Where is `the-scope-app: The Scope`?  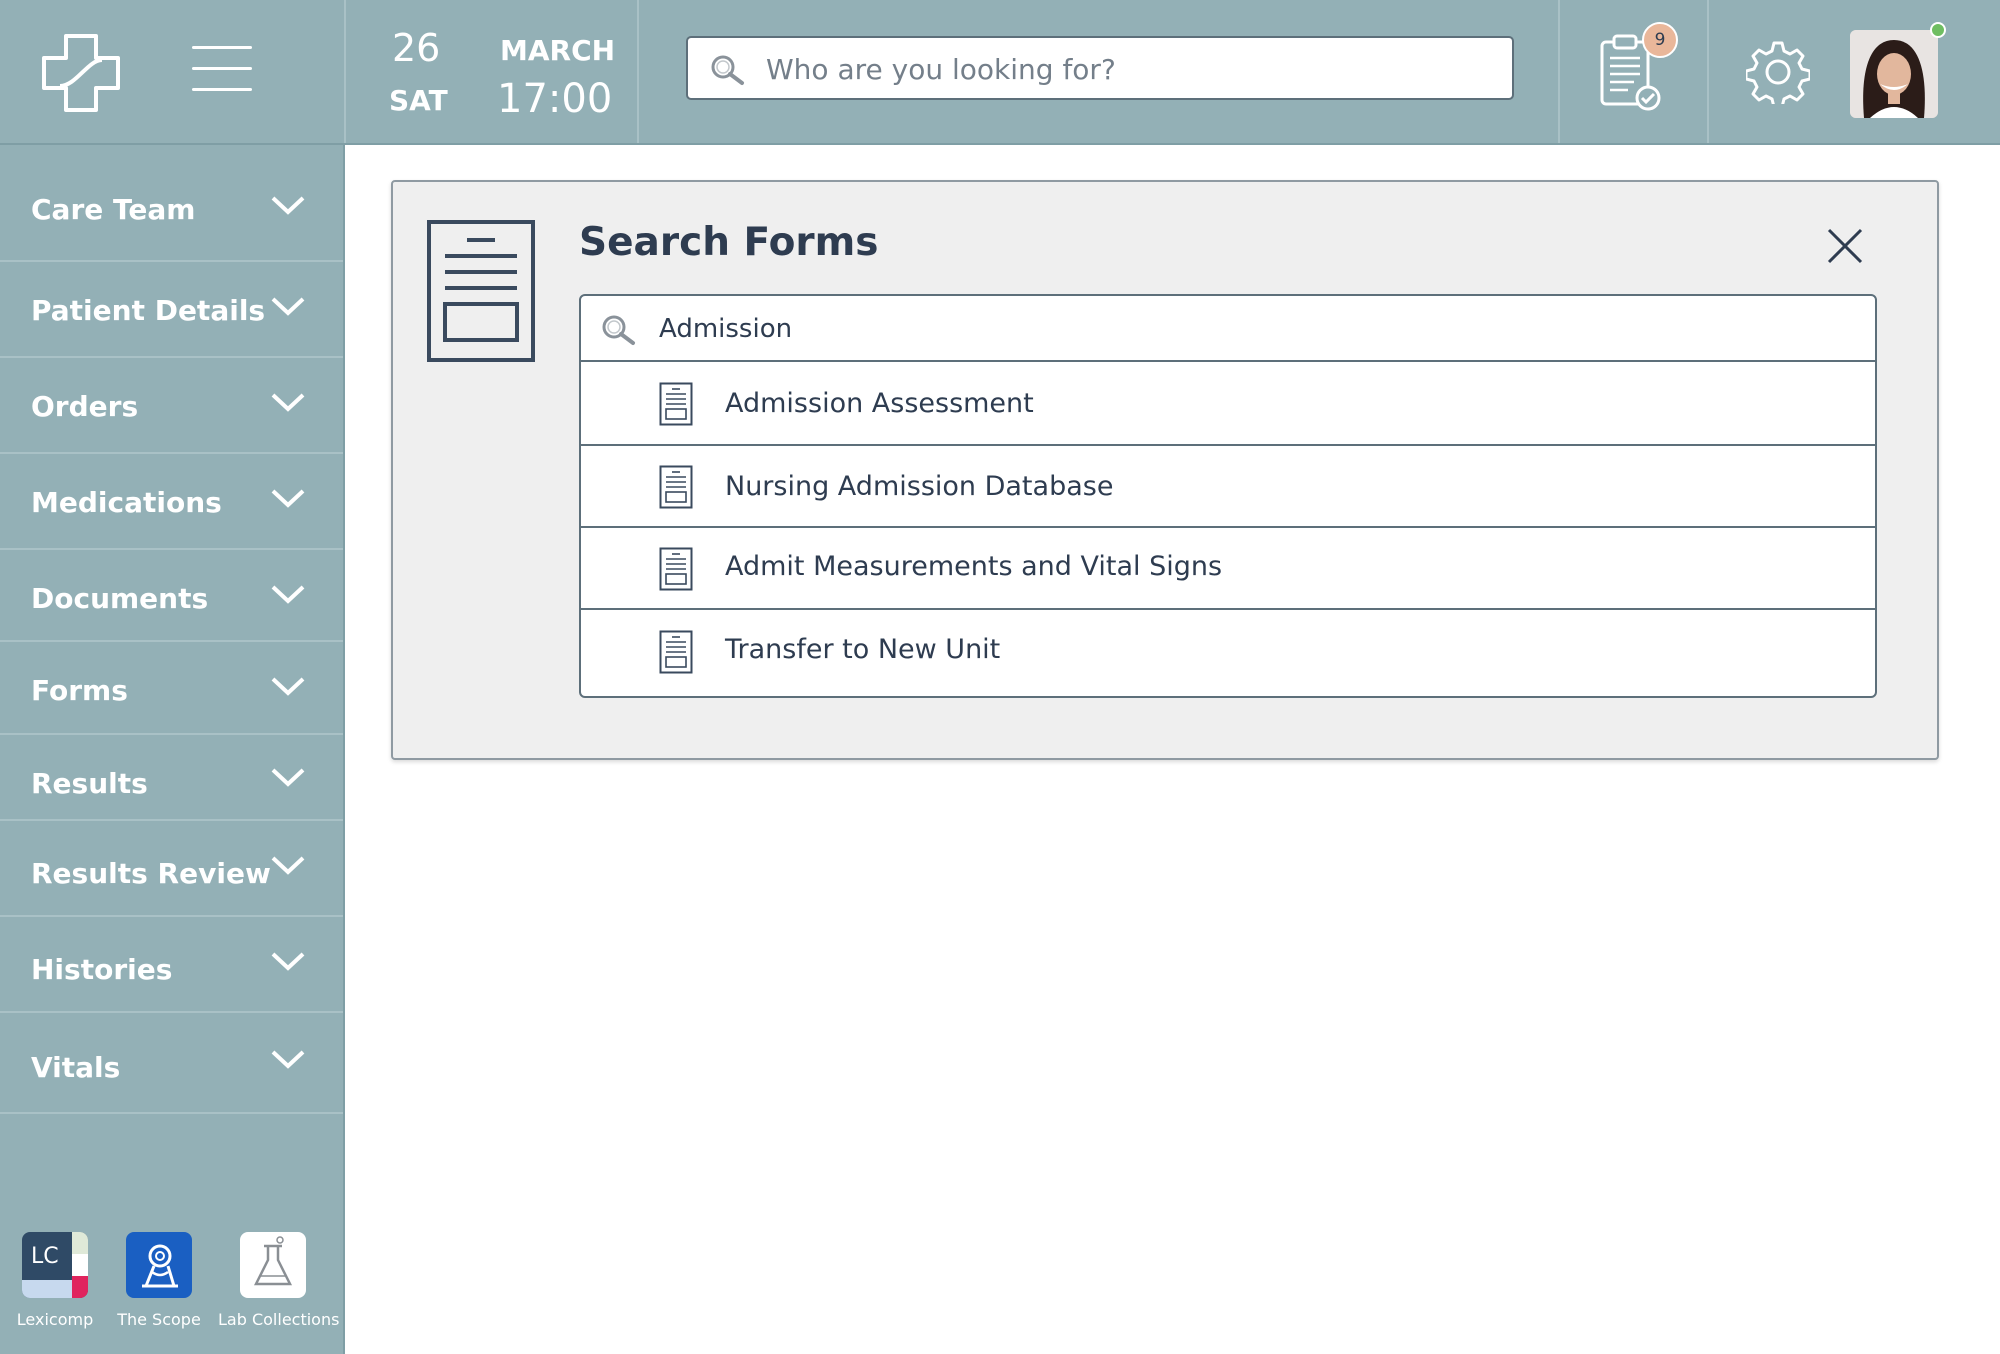
the-scope-app: The Scope is located at coordinates (159, 1280).